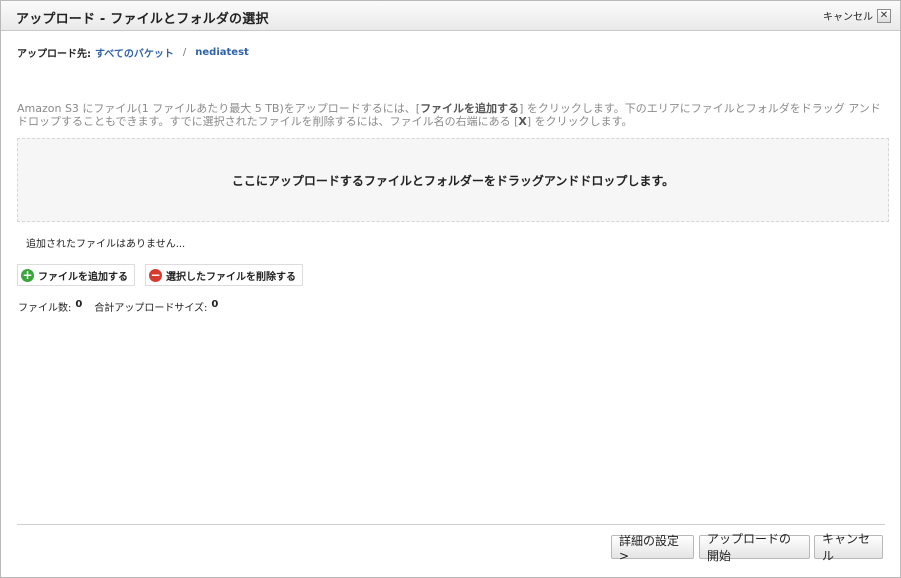 This screenshot has width=901, height=578. Describe the element at coordinates (470, 108) in the screenshot. I see `instructions-add-files: ファイルを追加する` at that location.